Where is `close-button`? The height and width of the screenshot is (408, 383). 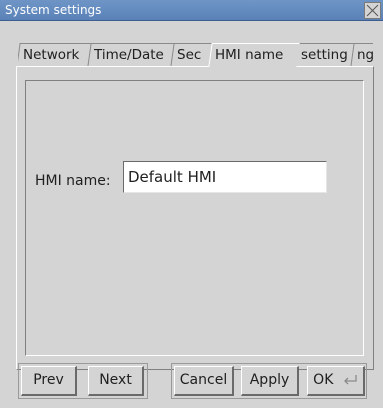
close-button is located at coordinates (372, 10).